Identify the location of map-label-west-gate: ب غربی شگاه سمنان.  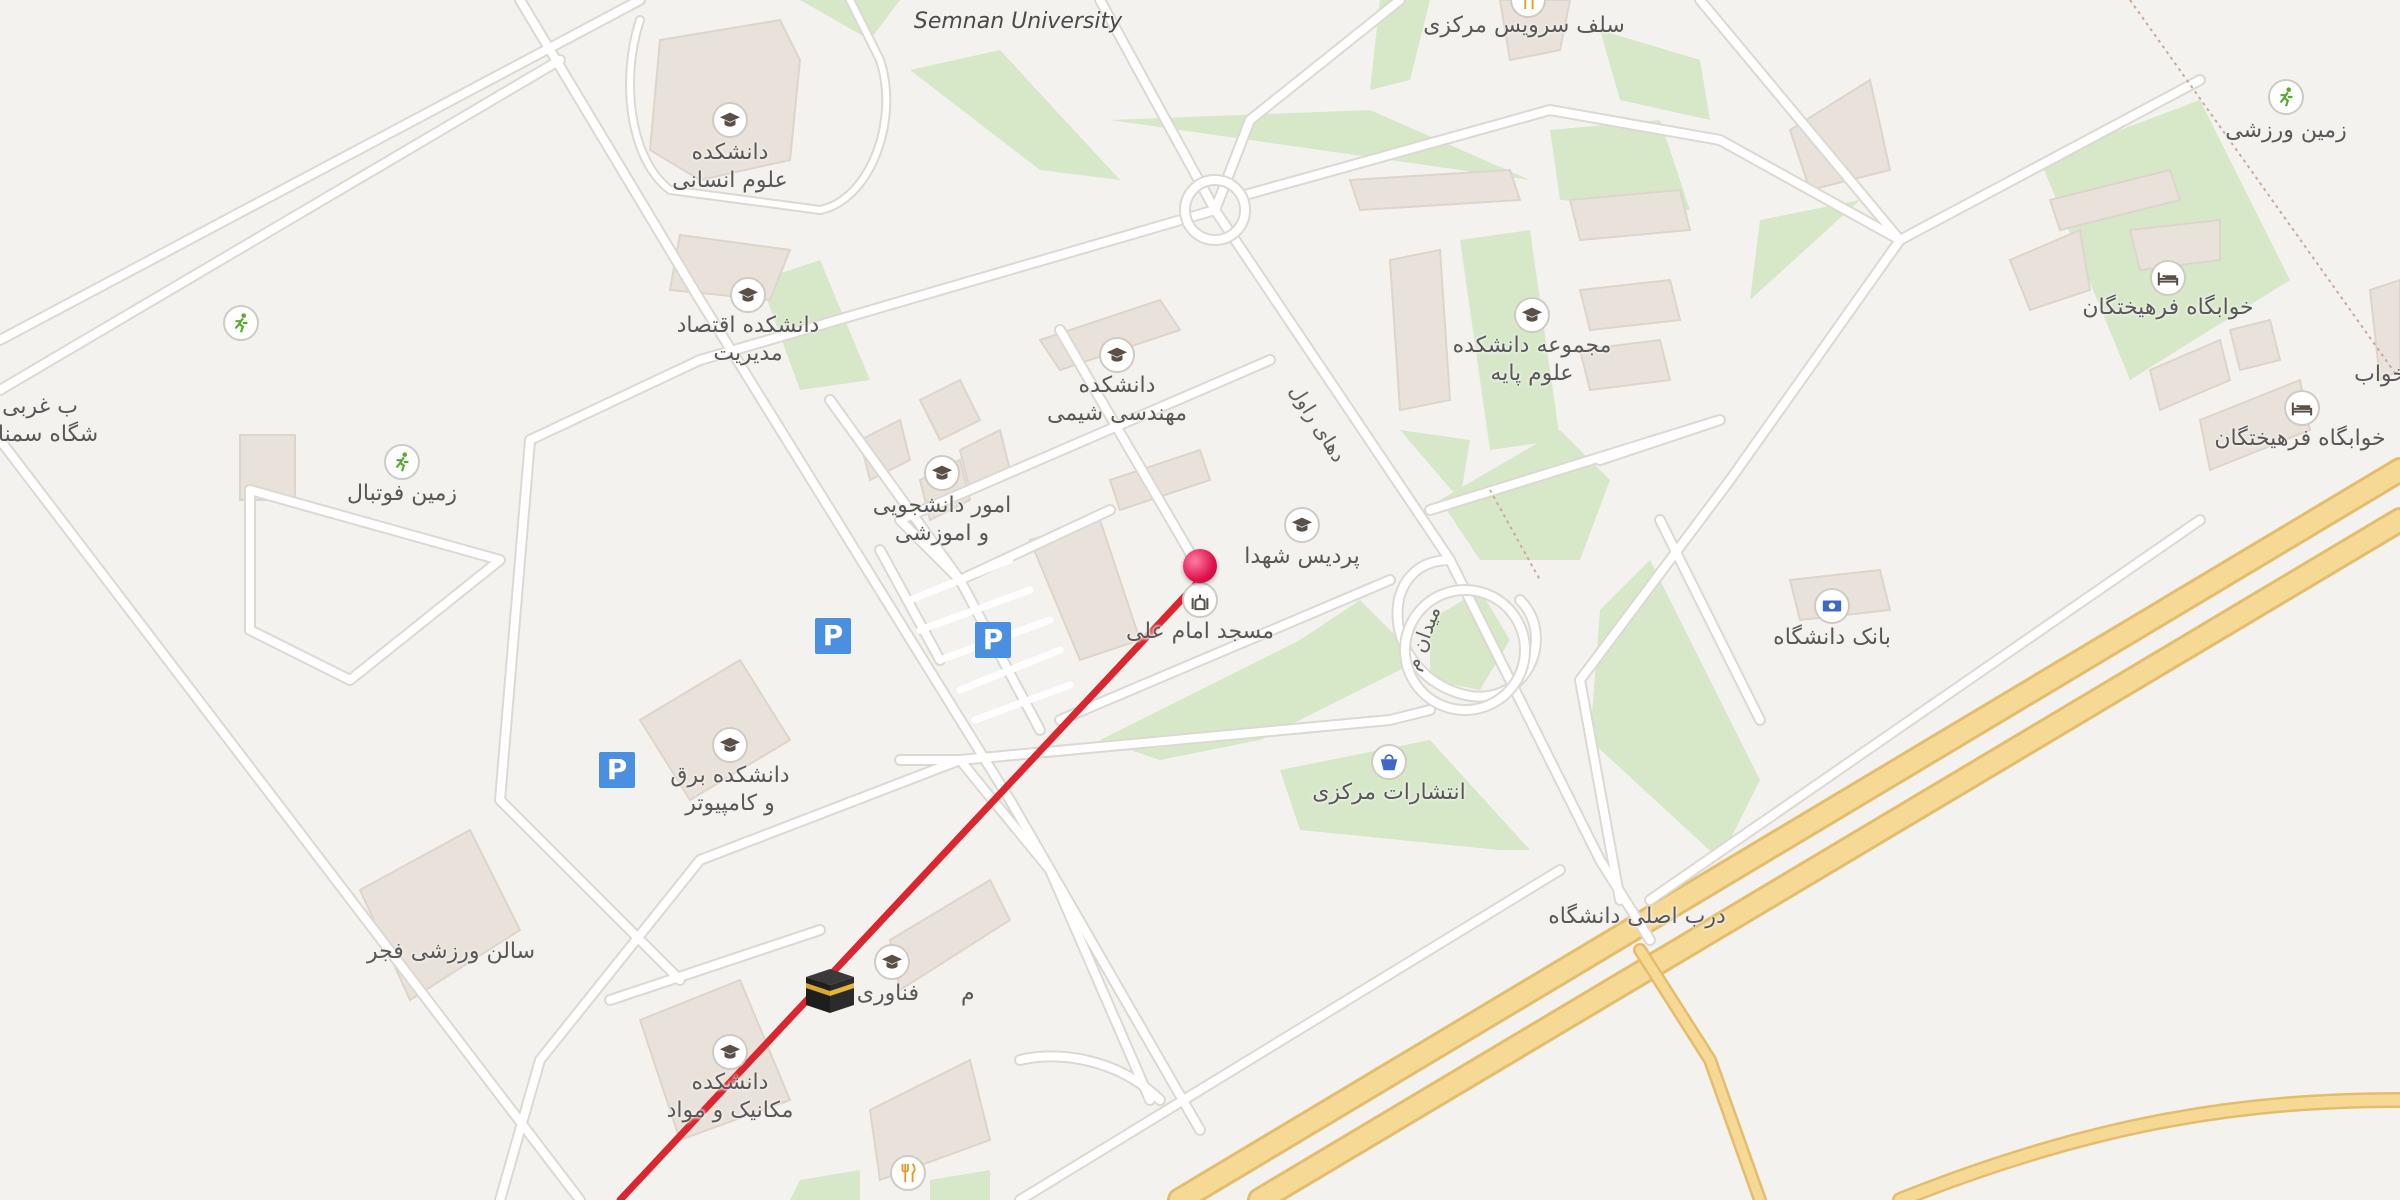
(49, 421).